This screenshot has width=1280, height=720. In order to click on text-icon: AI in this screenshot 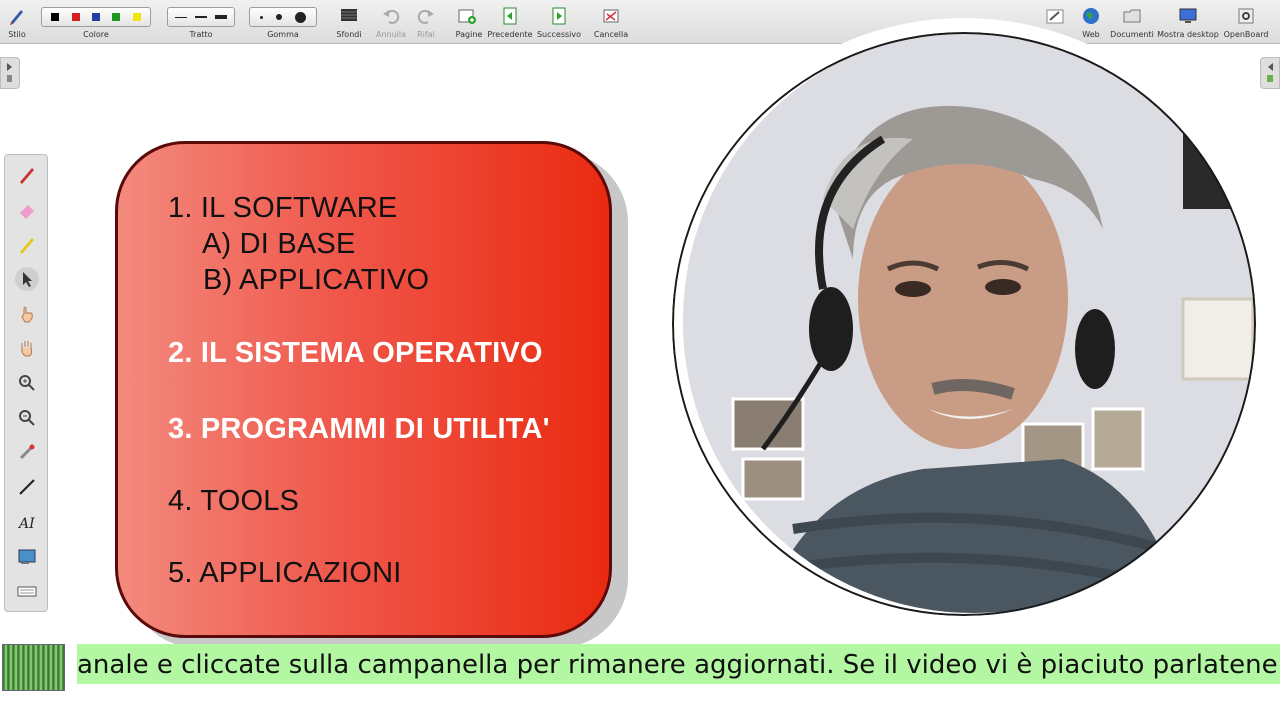, I will do `click(26, 524)`.